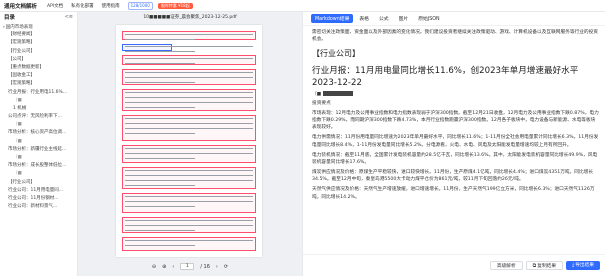 Image resolution: width=605 pixels, height=276 pixels. I want to click on author-prefix: （■, so click(317, 94).